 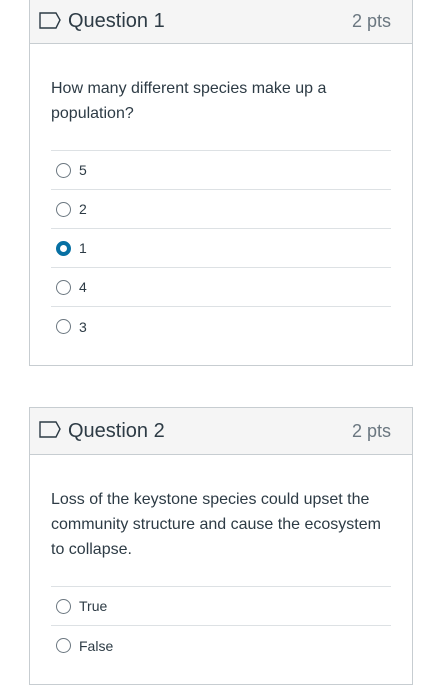 I want to click on answer-option: 1, so click(x=221, y=248).